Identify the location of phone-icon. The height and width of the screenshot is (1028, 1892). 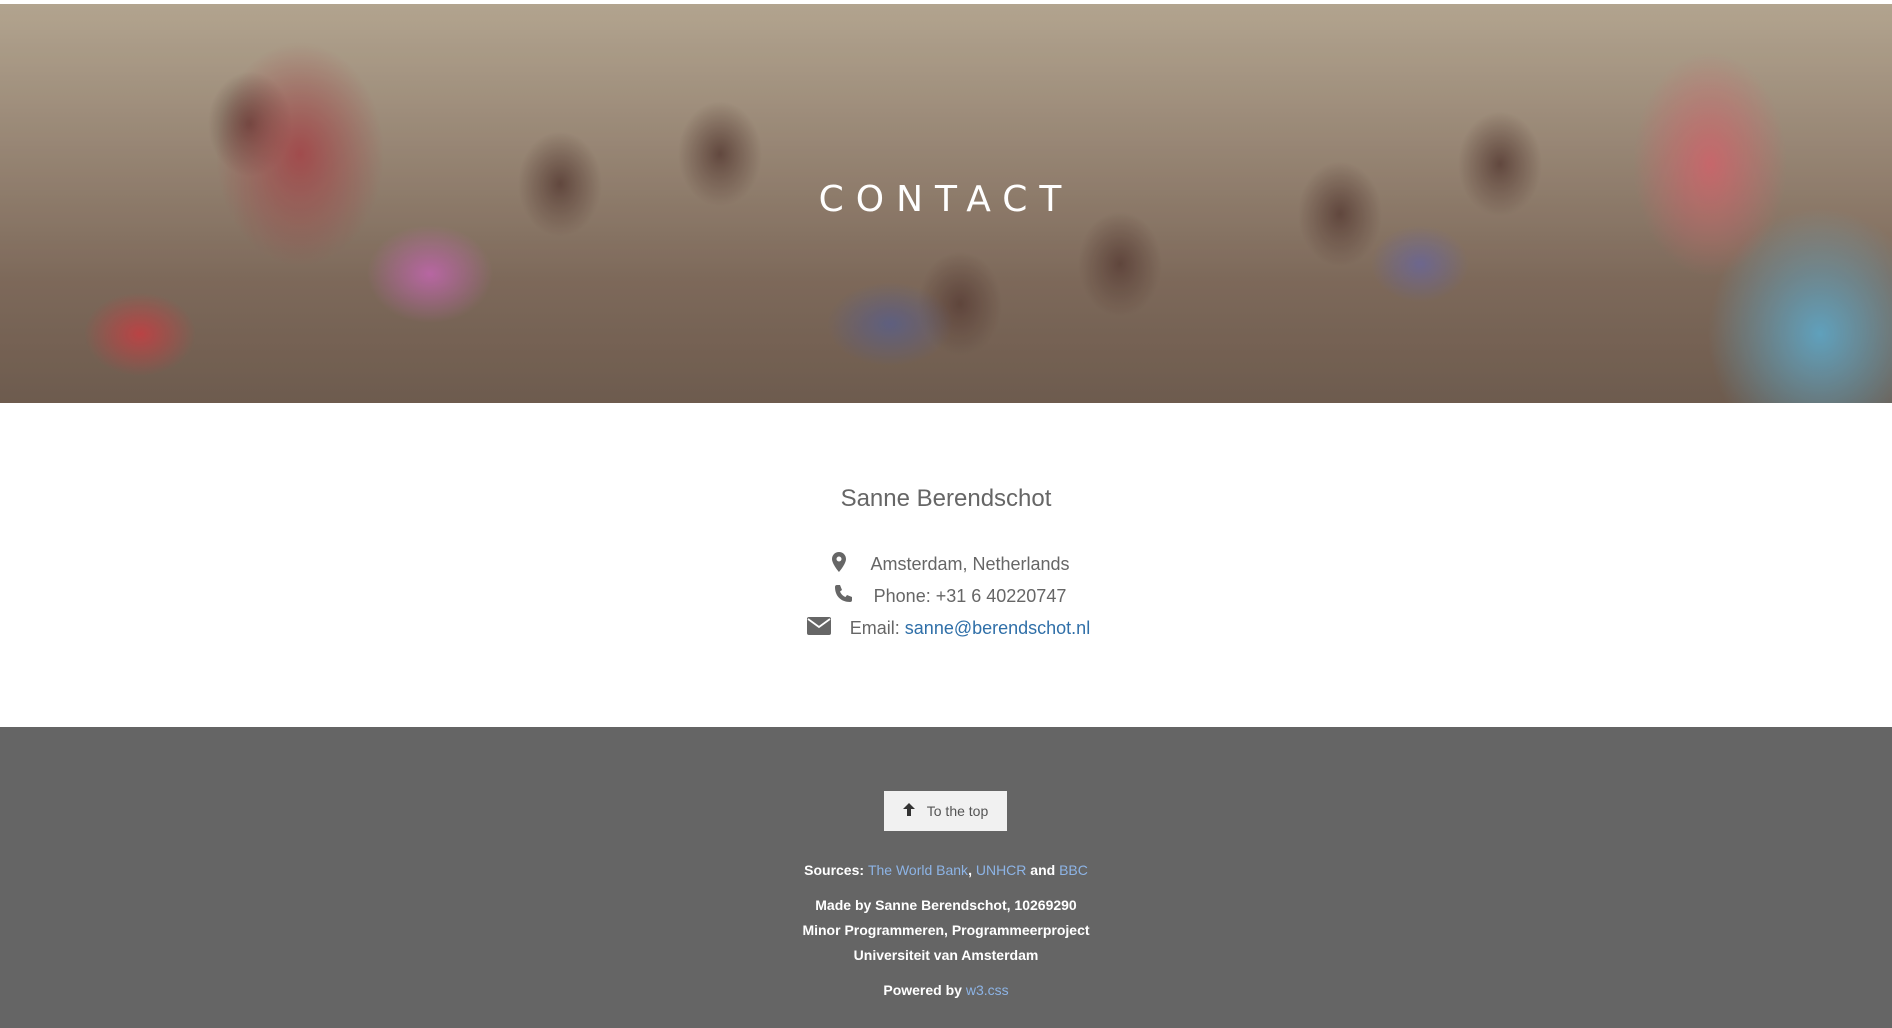
(843, 596).